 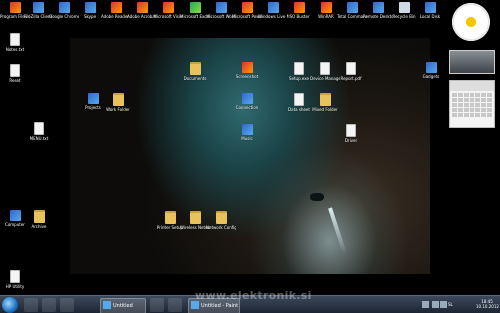 I want to click on flag-icon, so click(x=443, y=304).